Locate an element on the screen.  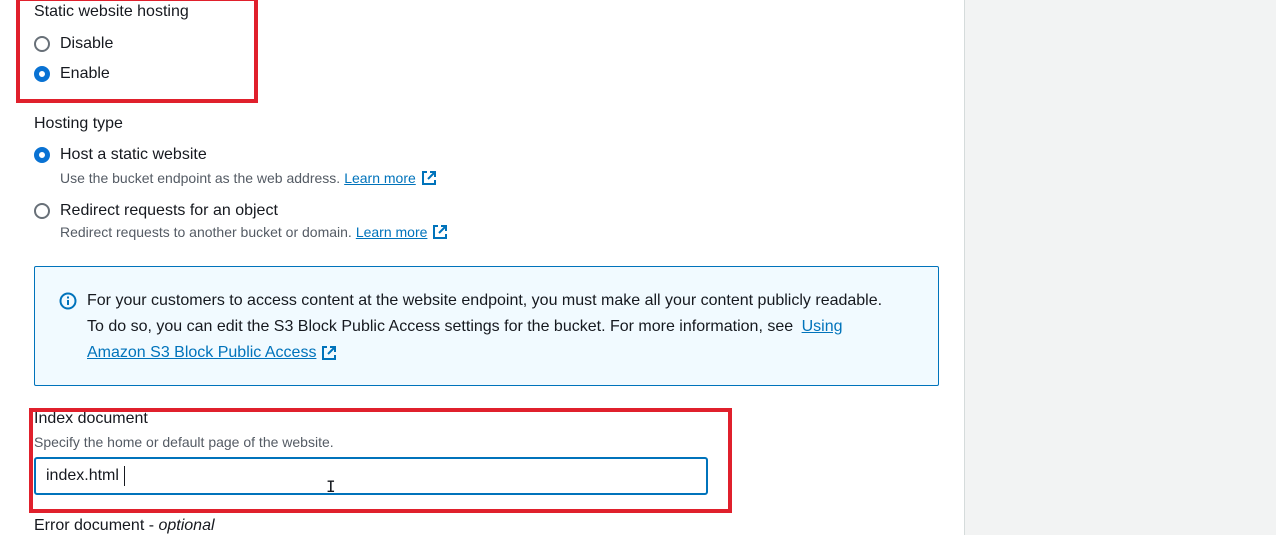
radio-host-static: Host a static website is located at coordinates (120, 155).